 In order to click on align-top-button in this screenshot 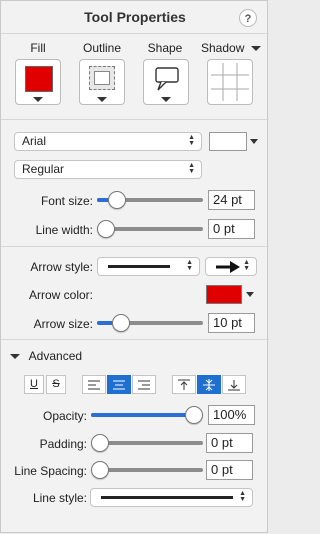, I will do `click(184, 384)`.